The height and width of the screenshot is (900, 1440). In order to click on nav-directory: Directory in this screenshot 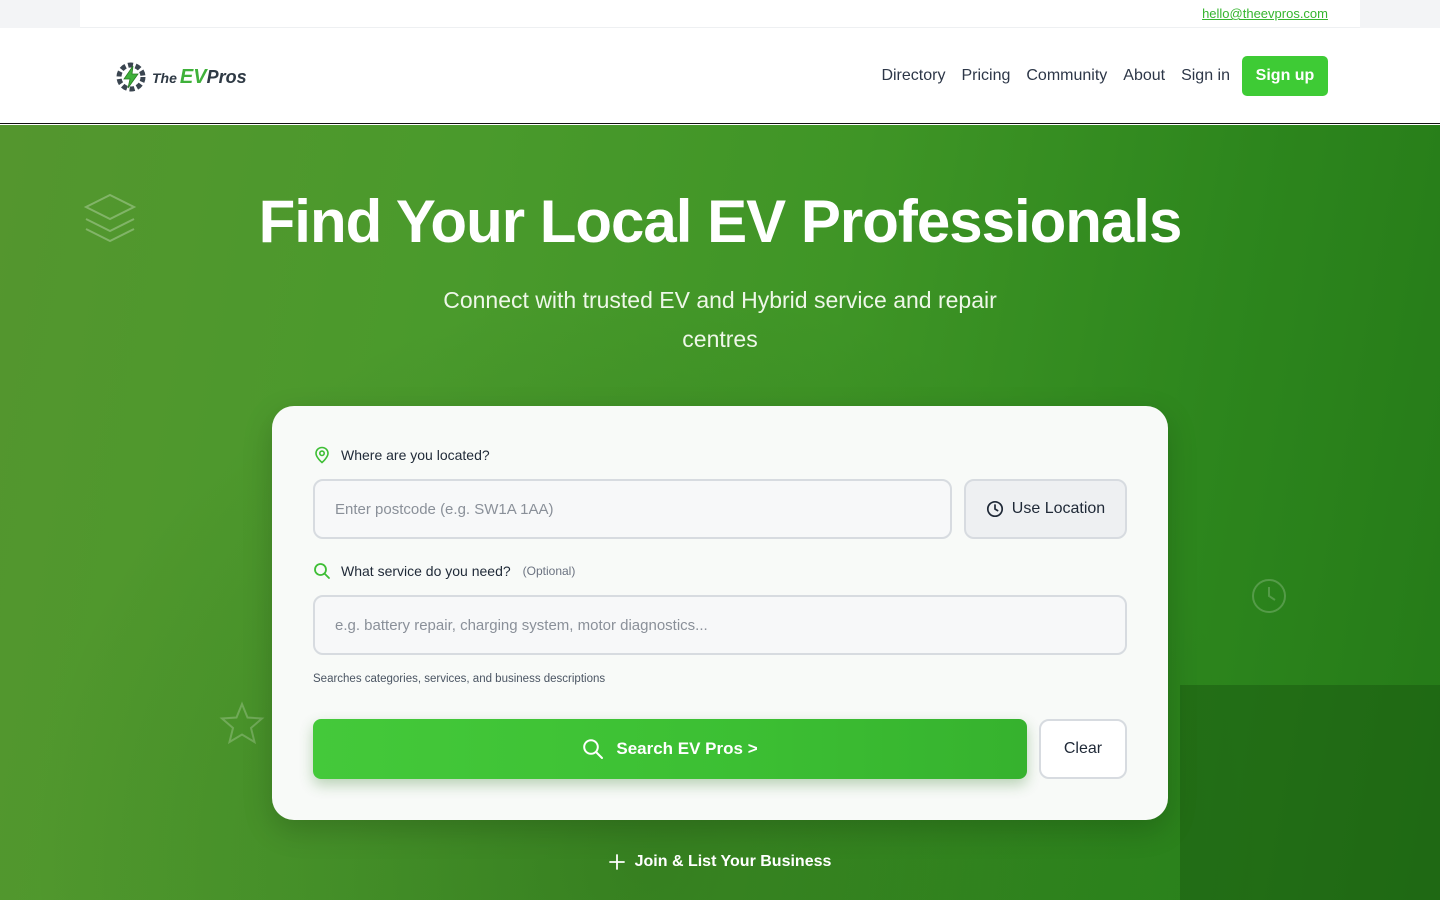, I will do `click(913, 76)`.